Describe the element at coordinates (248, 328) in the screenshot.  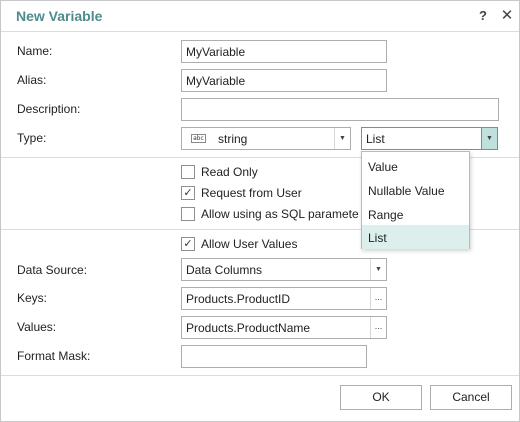
I see `values-value: Products.ProductName` at that location.